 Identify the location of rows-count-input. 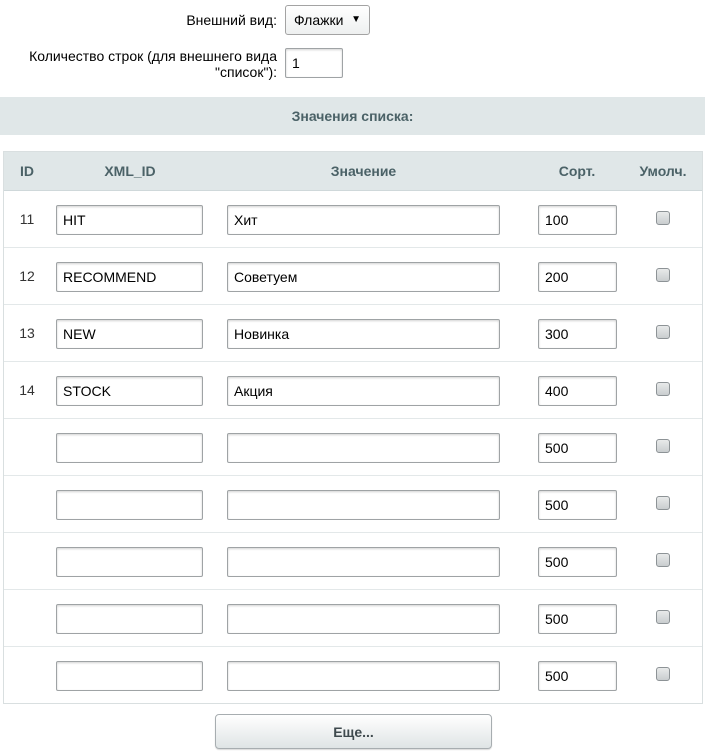
(314, 63).